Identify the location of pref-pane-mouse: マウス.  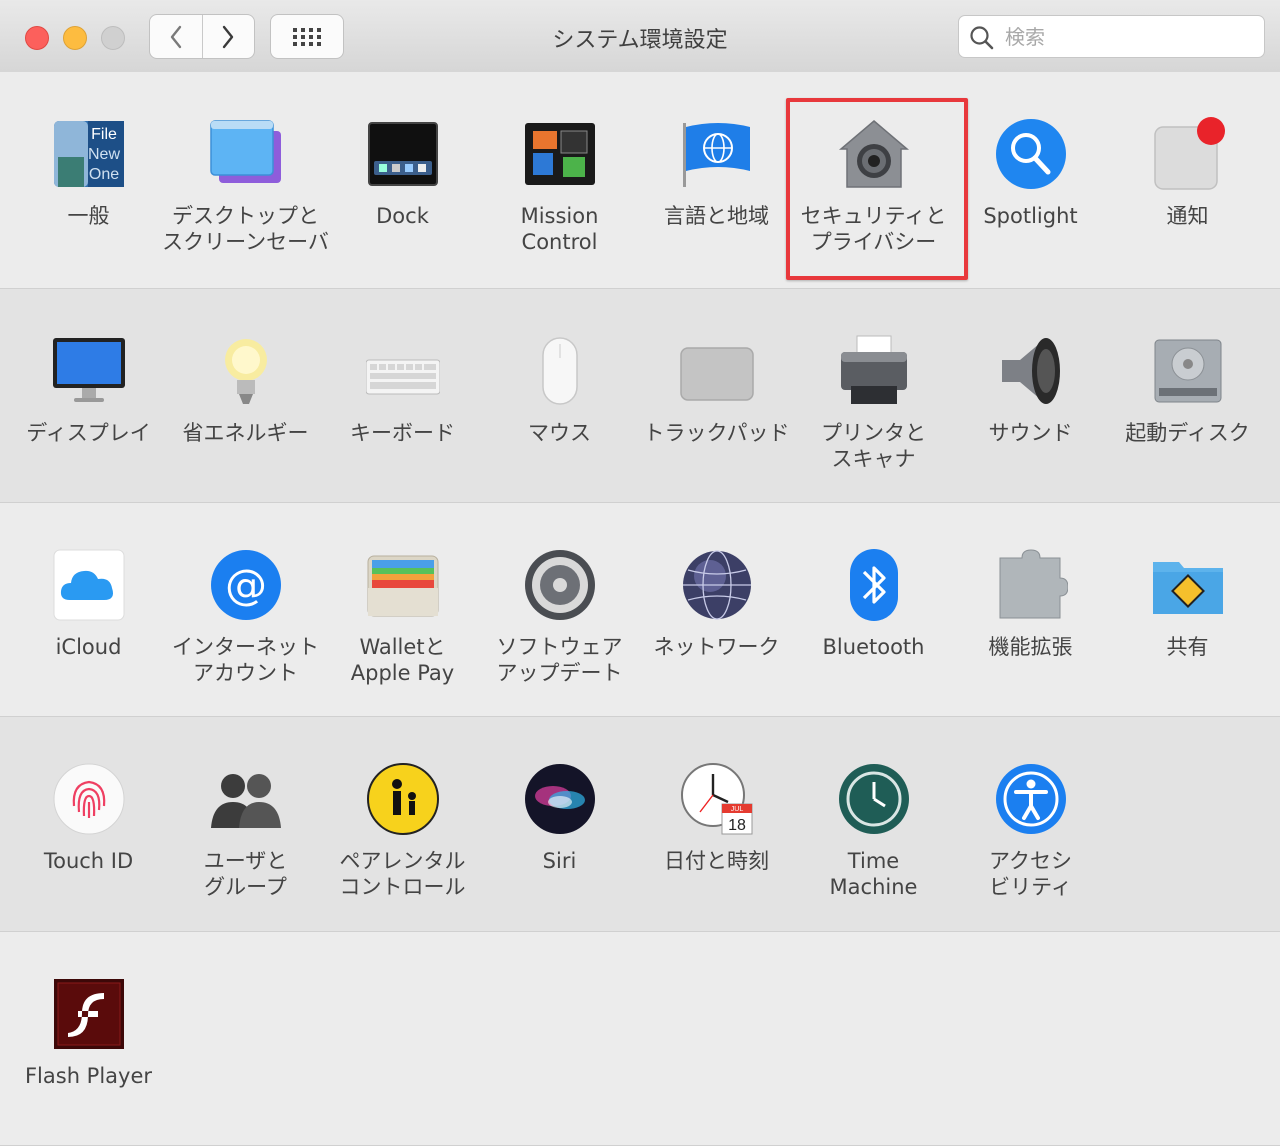
(559, 404).